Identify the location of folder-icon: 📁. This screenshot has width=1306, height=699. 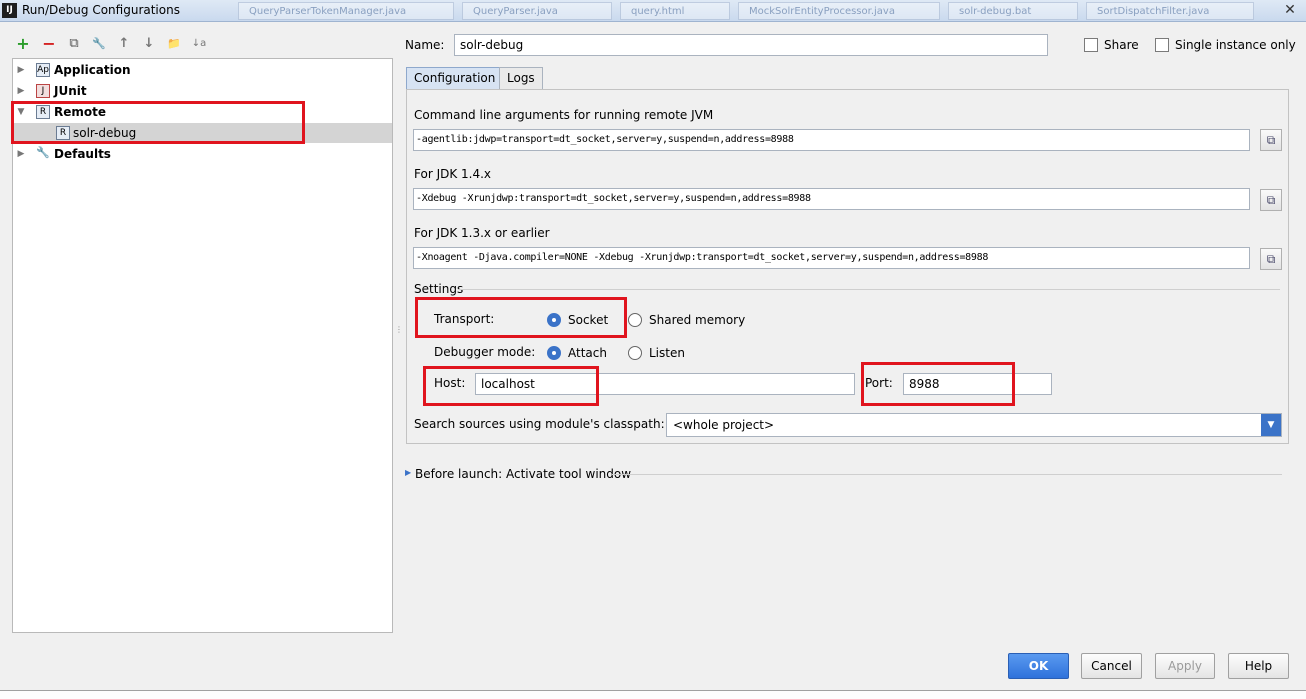
(174, 44).